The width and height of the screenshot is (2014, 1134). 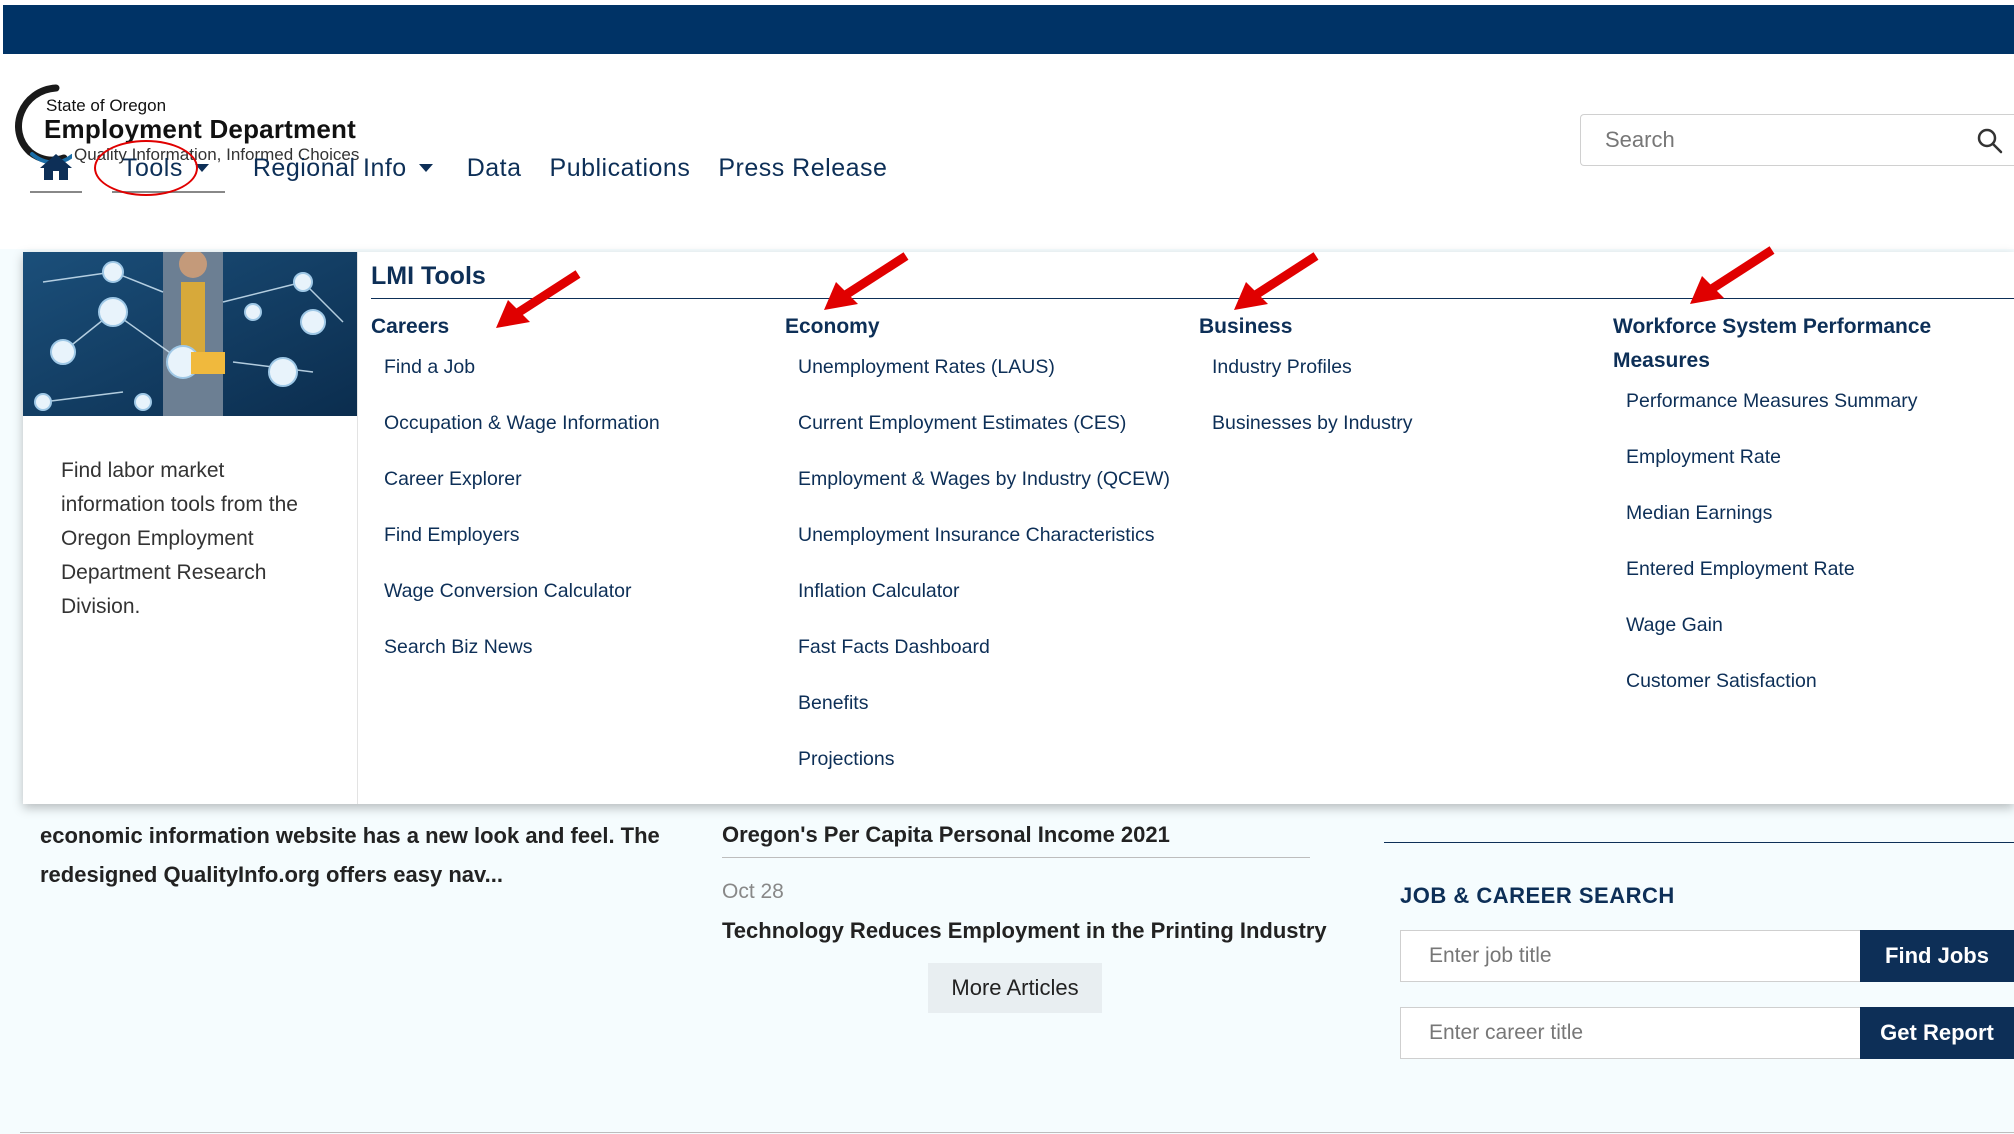 What do you see at coordinates (577, 660) in the screenshot?
I see `menu-link: Search Biz News` at bounding box center [577, 660].